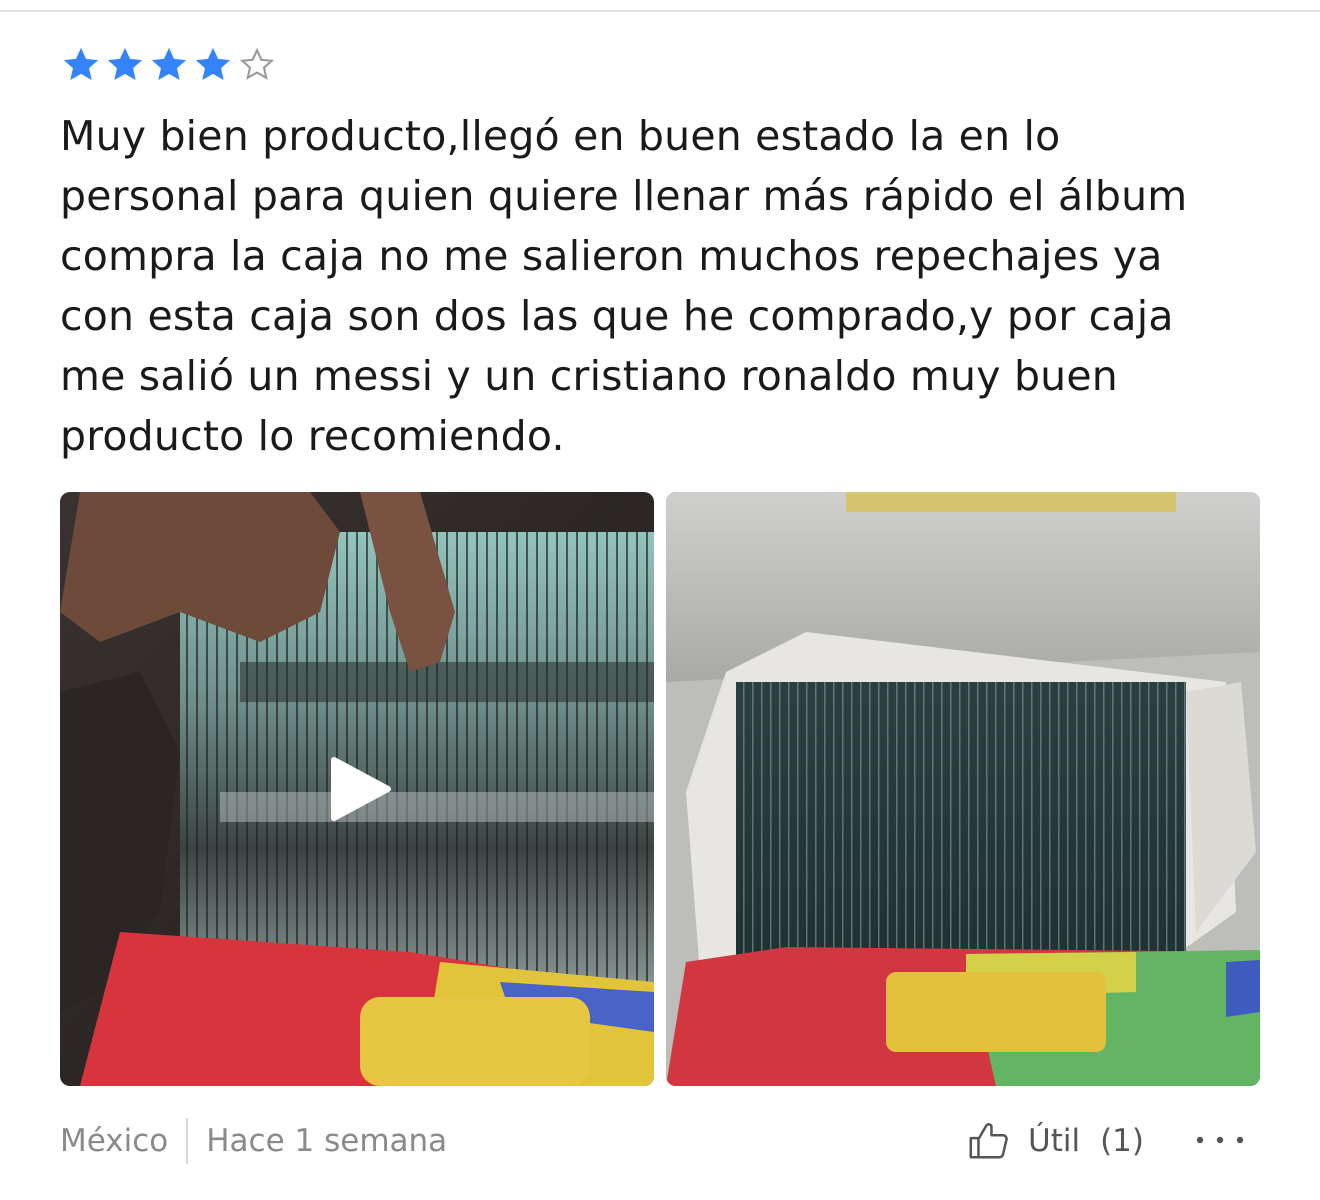 The height and width of the screenshot is (1200, 1320). I want to click on top-divider, so click(660, 11).